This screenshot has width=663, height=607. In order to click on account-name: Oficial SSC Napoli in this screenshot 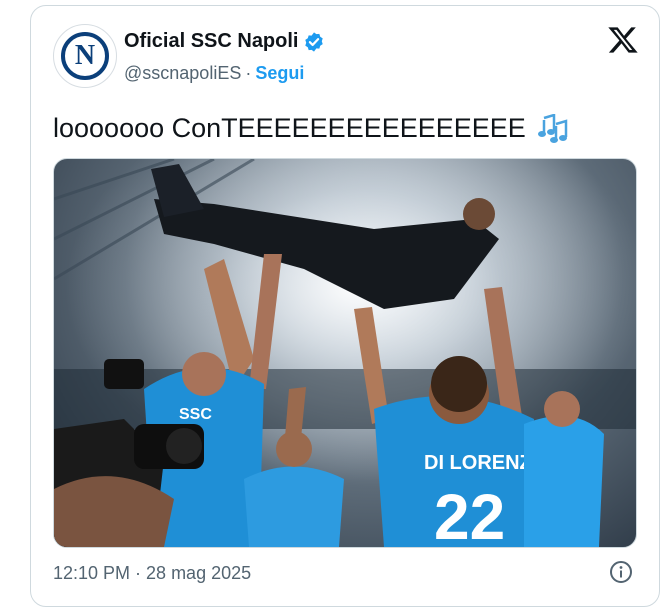, I will do `click(211, 41)`.